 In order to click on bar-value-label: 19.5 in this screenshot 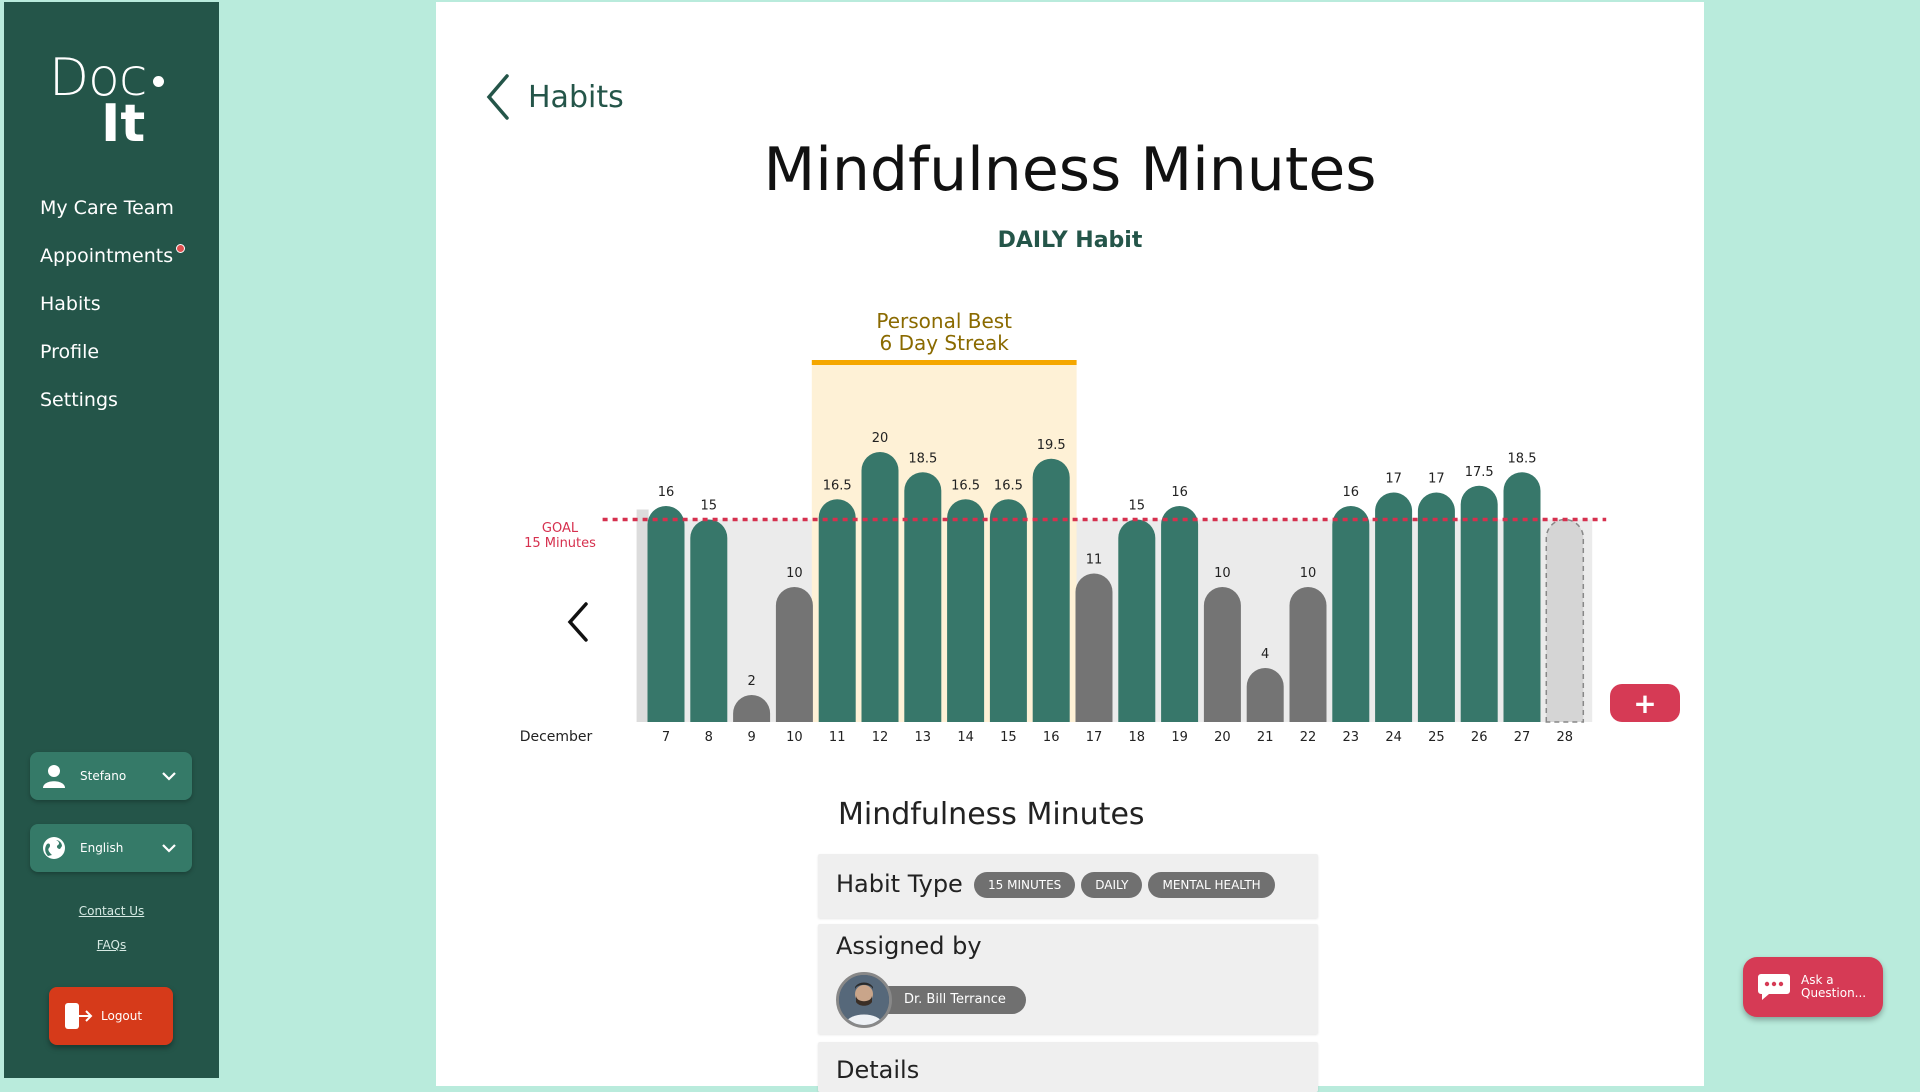, I will do `click(1051, 445)`.